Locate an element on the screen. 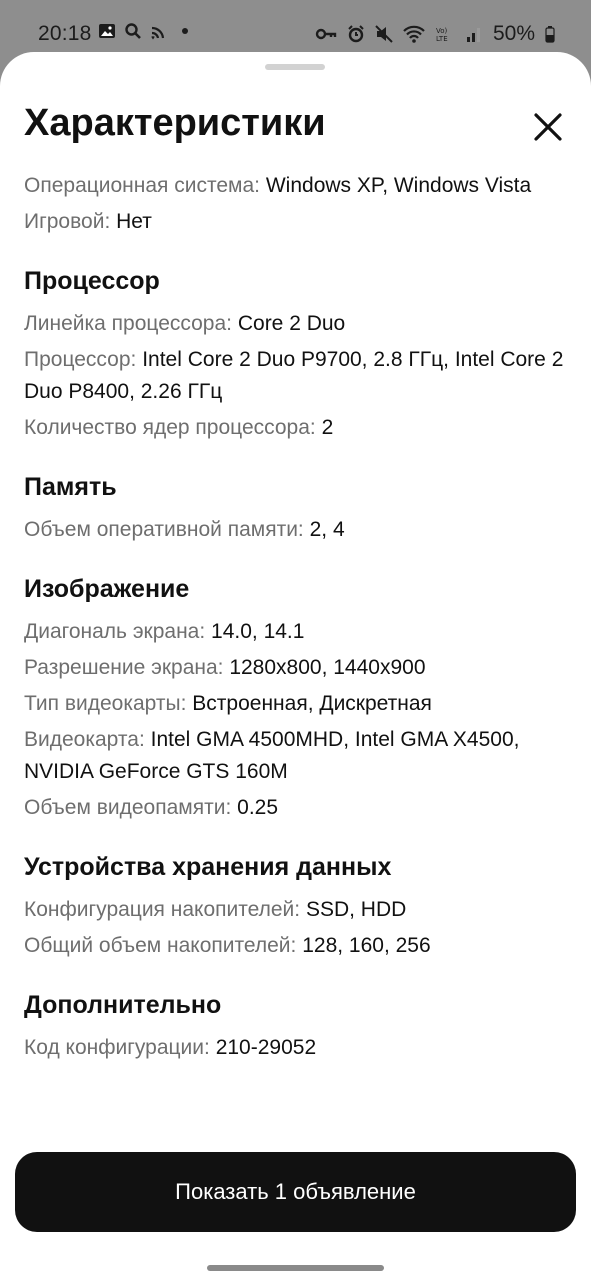  spec-label: Разрешение экрана: is located at coordinates (124, 667).